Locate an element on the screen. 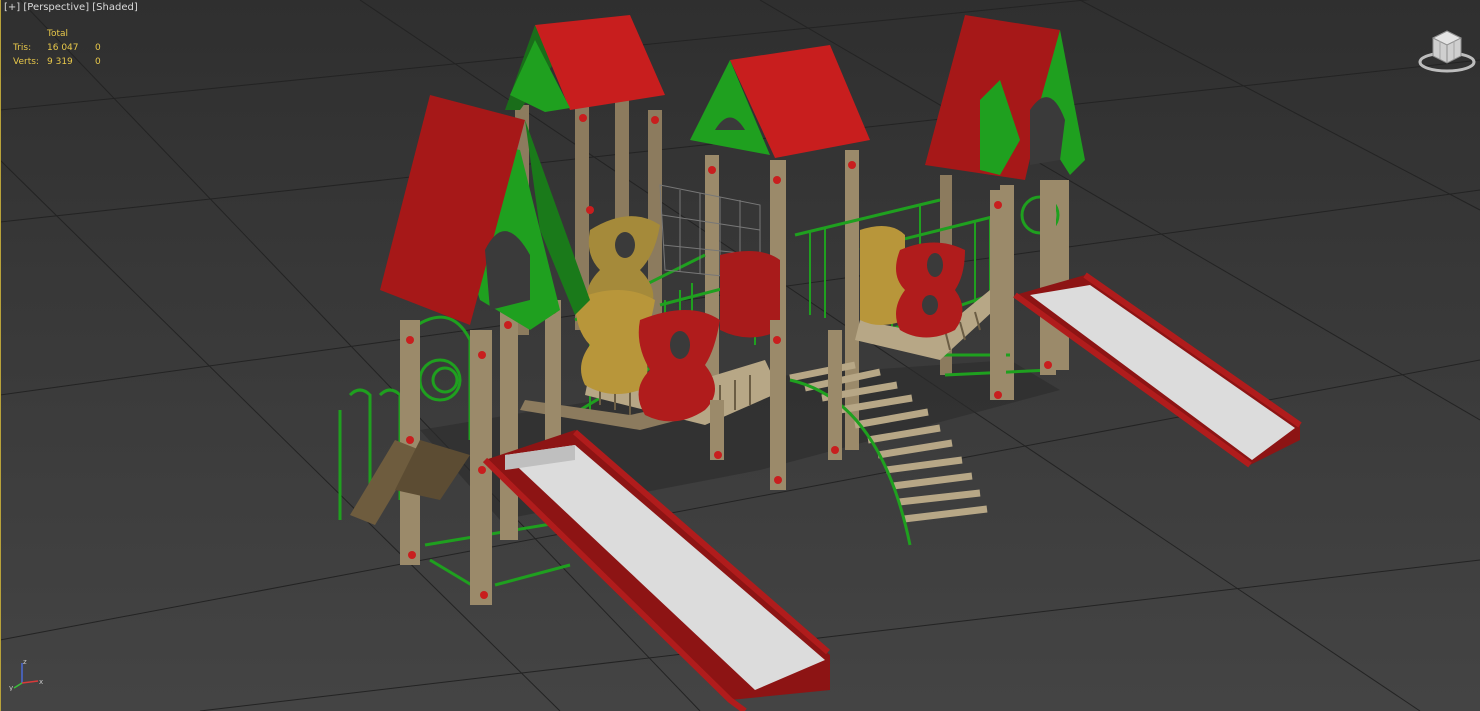 The height and width of the screenshot is (711, 1480). stats-header-total: Total is located at coordinates (58, 34).